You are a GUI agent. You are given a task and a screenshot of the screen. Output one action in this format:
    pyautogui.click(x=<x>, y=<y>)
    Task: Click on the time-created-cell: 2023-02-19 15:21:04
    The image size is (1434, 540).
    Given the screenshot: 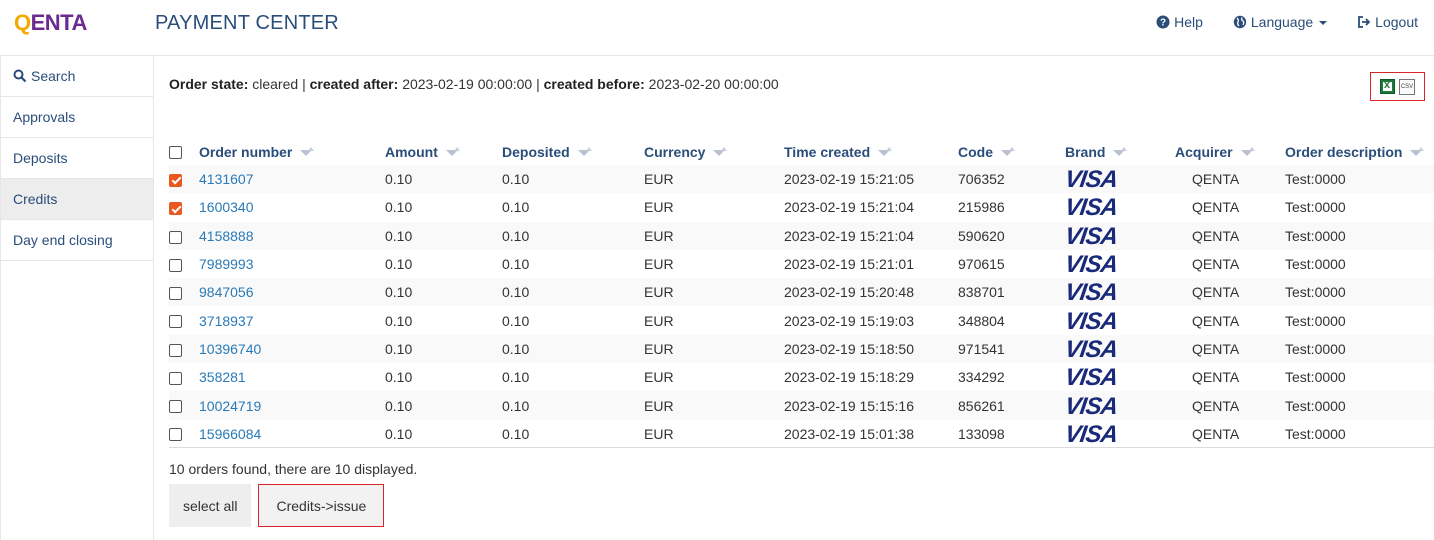 What is the action you would take?
    pyautogui.click(x=871, y=207)
    